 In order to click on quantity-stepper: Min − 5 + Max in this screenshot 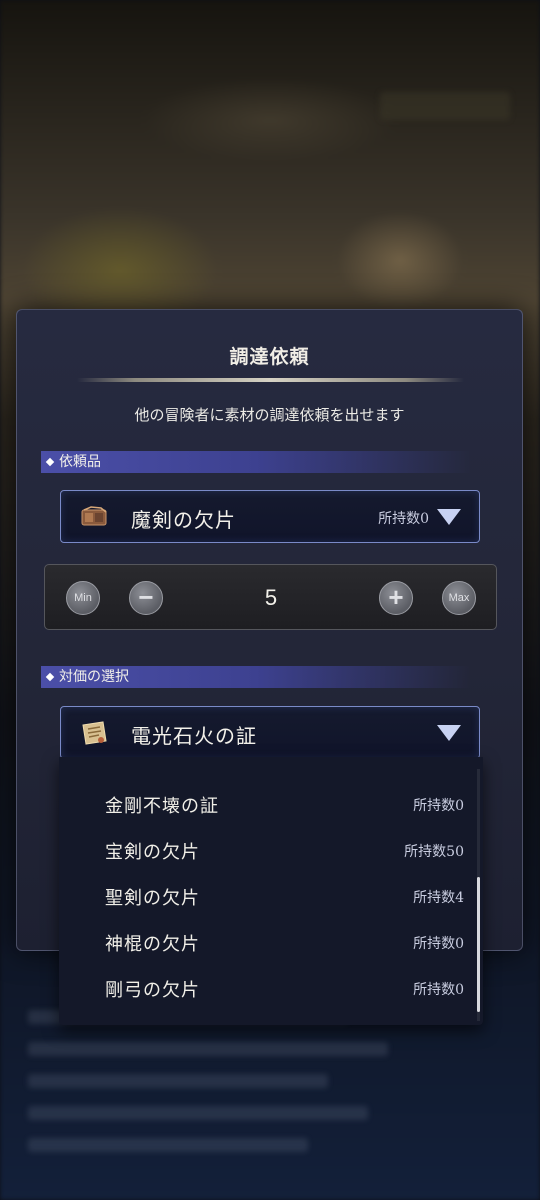, I will do `click(270, 597)`.